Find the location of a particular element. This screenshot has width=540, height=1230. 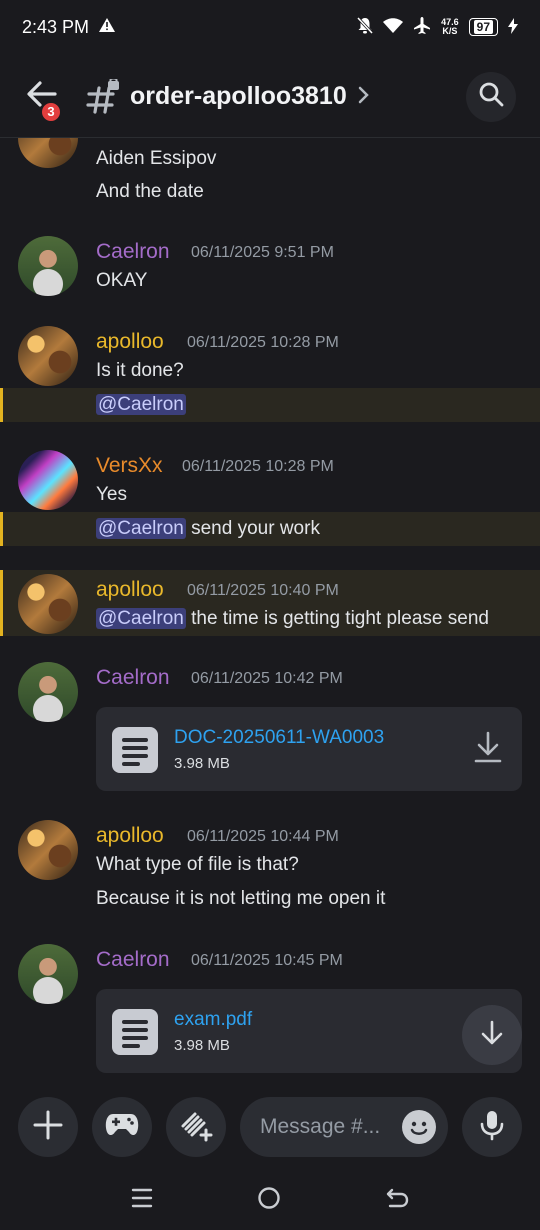

add-attachment-button is located at coordinates (48, 1127).